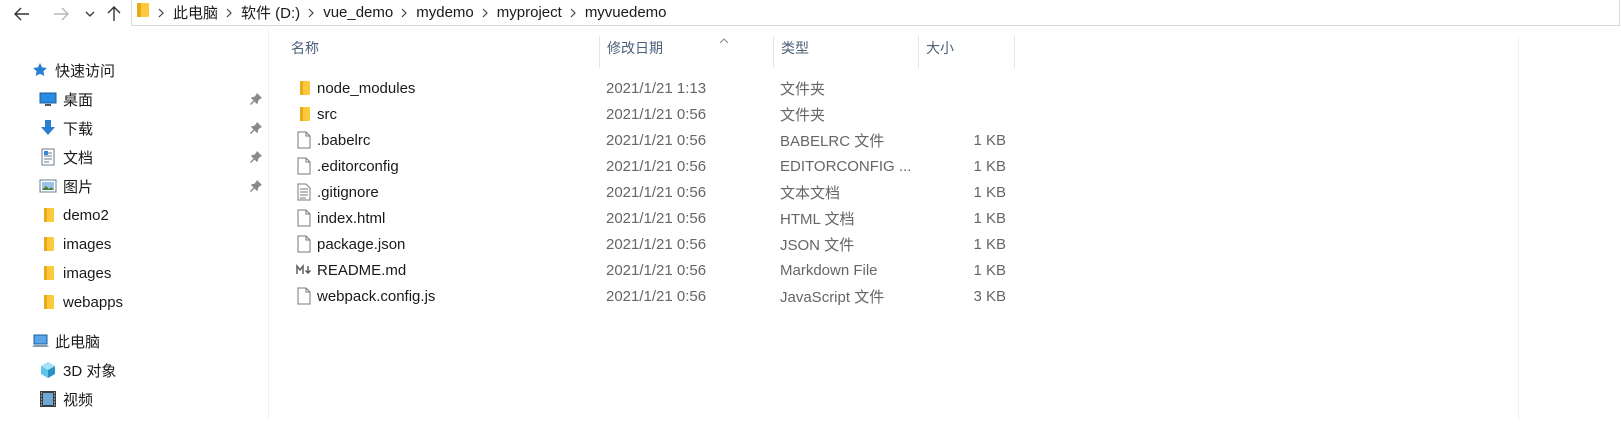  I want to click on file-row: package.json 2021/1/21 0:56 JSON 文件 1 KB, so click(653, 244).